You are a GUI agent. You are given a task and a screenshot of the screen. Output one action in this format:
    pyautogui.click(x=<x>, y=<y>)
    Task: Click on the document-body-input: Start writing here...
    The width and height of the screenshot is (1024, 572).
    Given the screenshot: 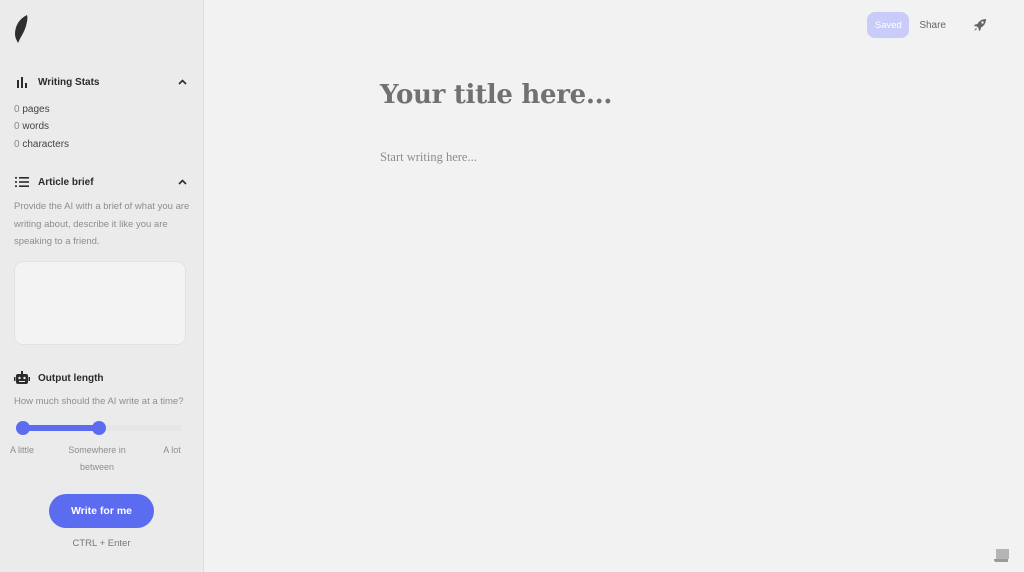 What is the action you would take?
    pyautogui.click(x=660, y=157)
    